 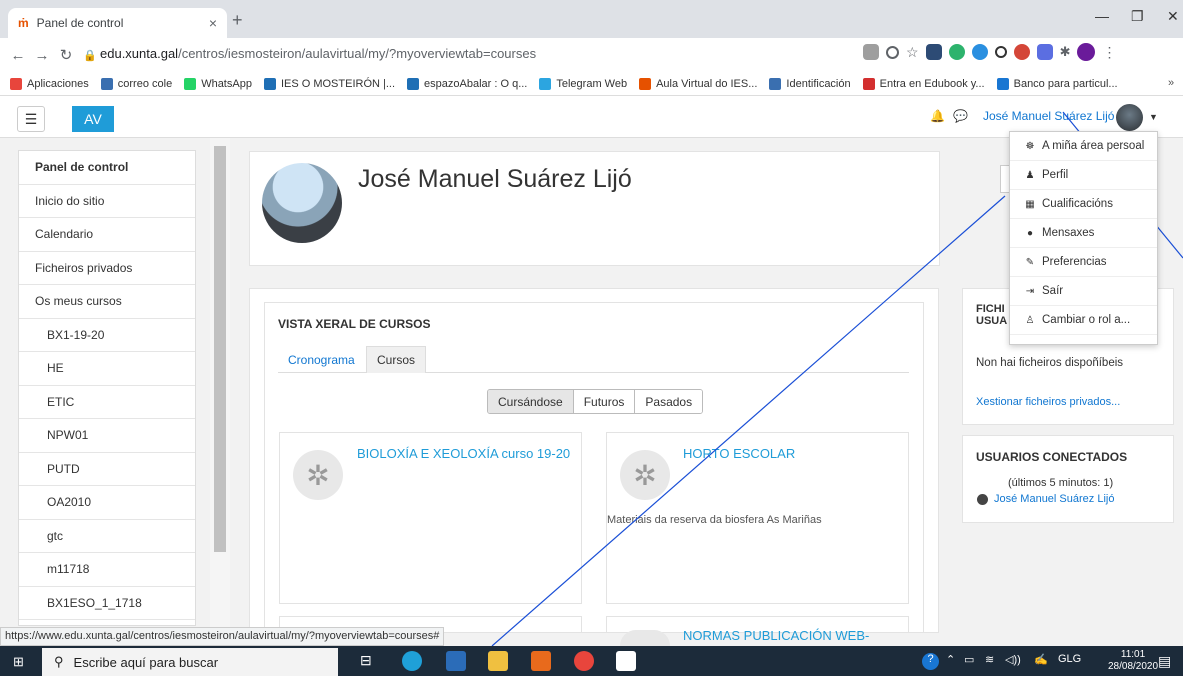 I want to click on clock: 11:01 28/08/2020, so click(x=1133, y=661).